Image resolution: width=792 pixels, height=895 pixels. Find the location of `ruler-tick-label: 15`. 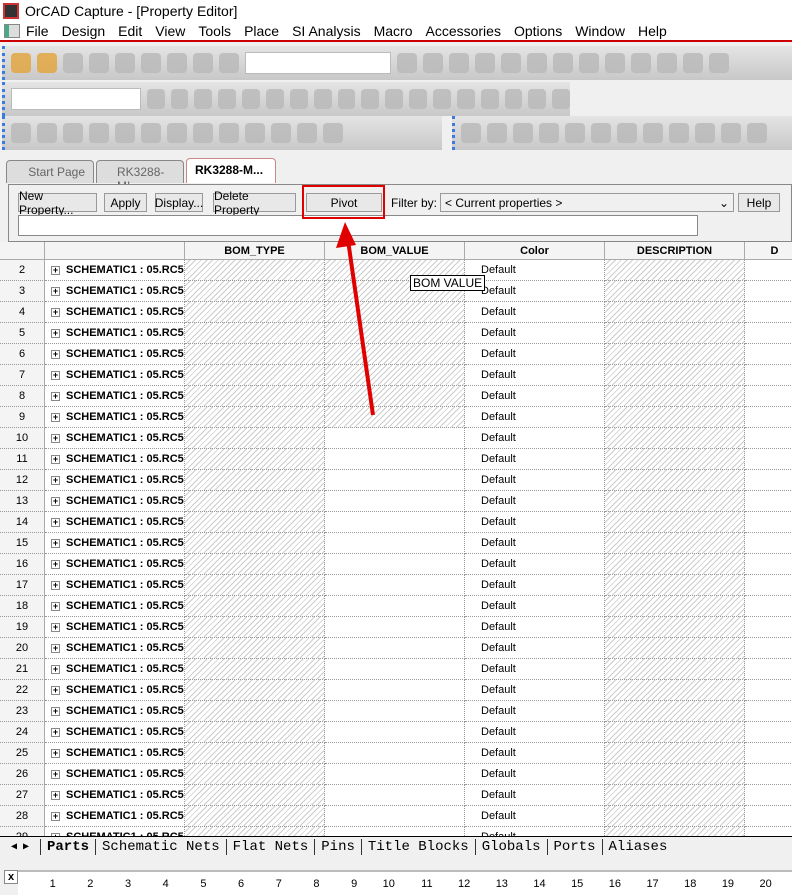

ruler-tick-label: 15 is located at coordinates (577, 883).